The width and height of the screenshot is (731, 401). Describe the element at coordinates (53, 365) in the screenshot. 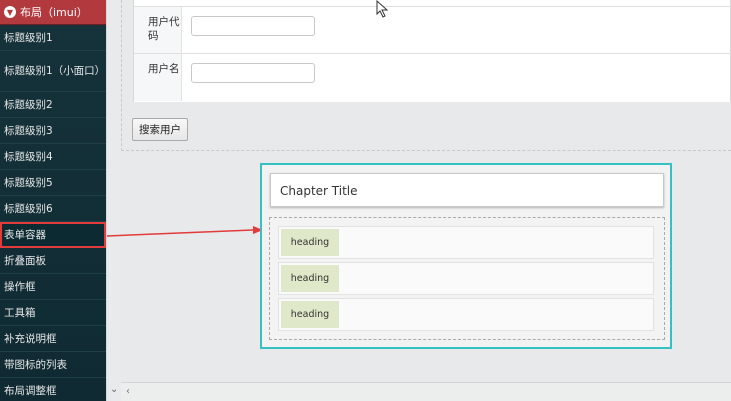

I see `sidebar-item-icon-list: 带图标的列表` at that location.